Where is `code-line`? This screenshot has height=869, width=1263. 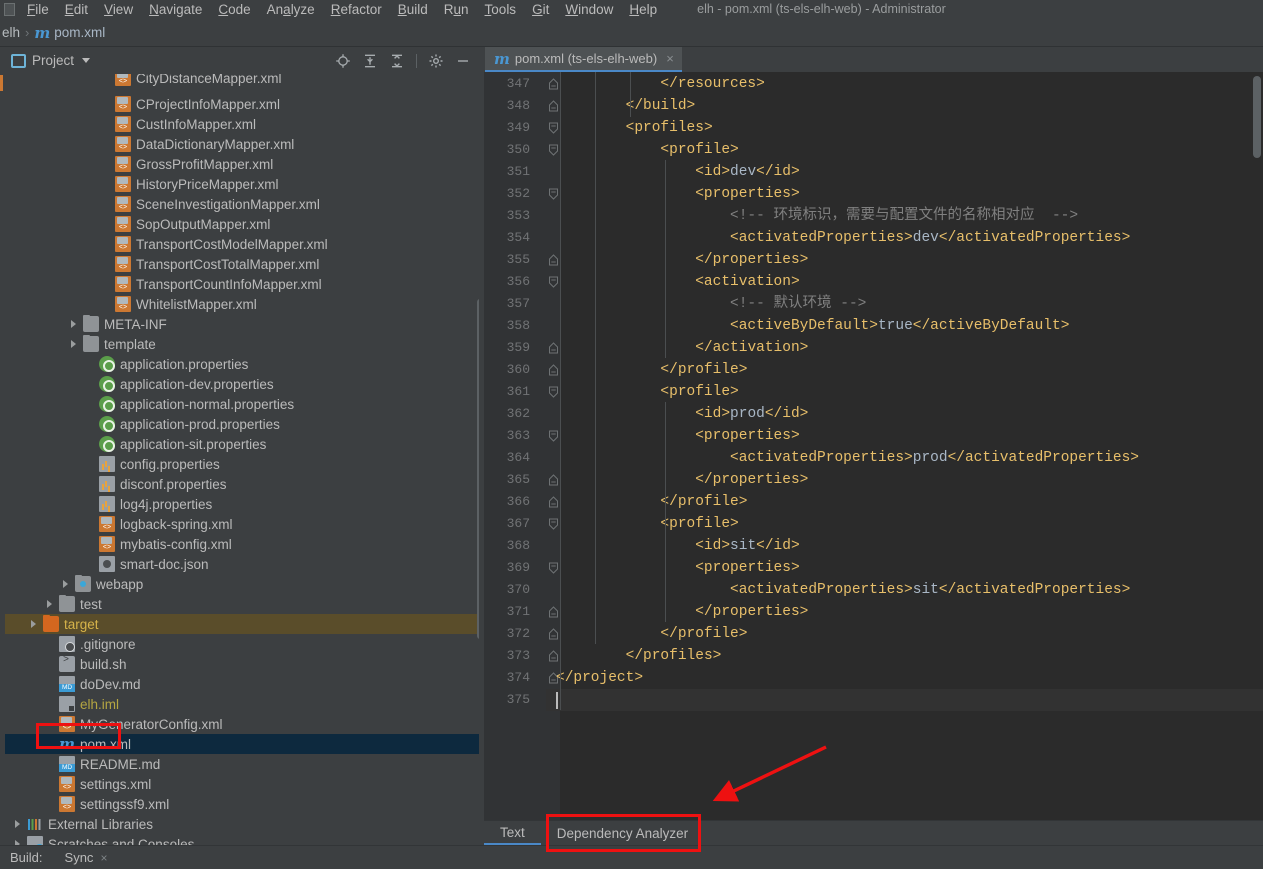 code-line is located at coordinates (904, 700).